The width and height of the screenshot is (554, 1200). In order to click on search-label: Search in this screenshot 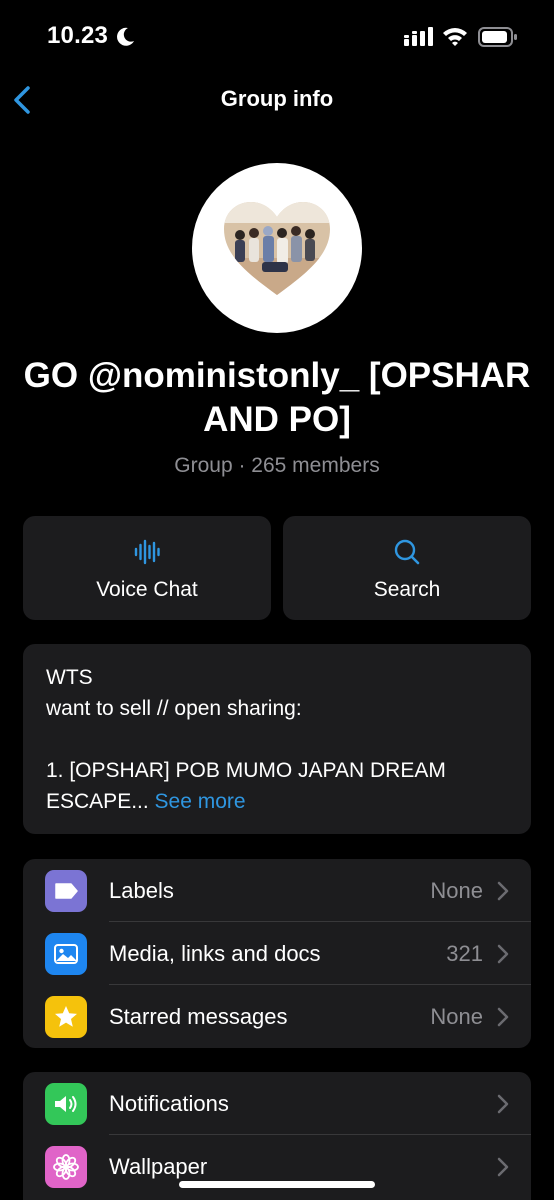, I will do `click(407, 589)`.